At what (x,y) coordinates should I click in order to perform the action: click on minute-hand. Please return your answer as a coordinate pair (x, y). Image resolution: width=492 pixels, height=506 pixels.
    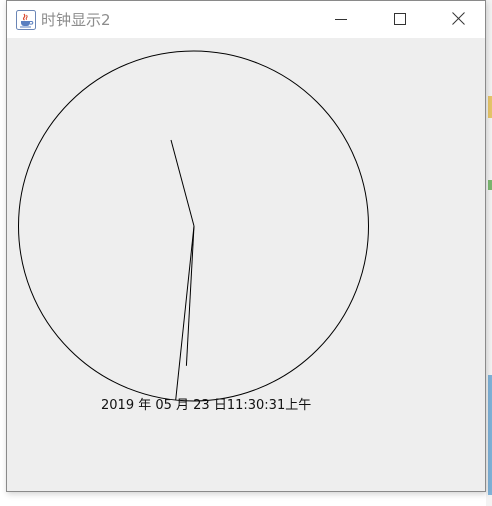
    Looking at the image, I should click on (190, 295).